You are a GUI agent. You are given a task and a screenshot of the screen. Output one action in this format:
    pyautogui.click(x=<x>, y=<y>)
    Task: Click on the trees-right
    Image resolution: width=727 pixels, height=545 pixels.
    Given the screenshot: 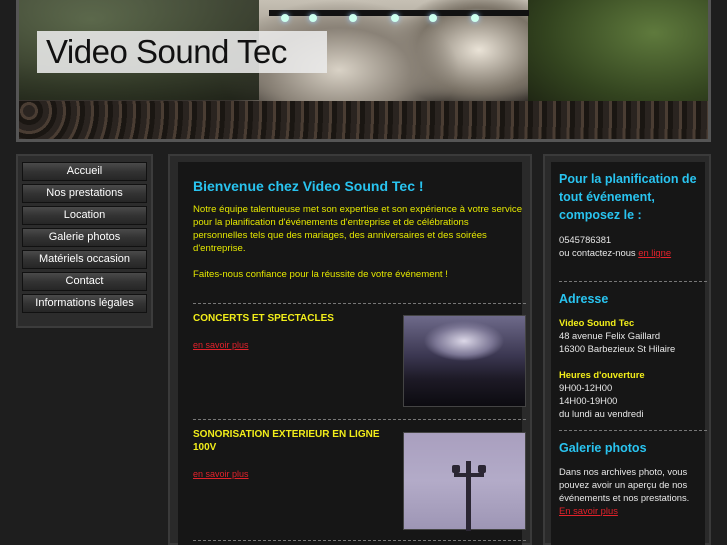 What is the action you would take?
    pyautogui.click(x=618, y=55)
    